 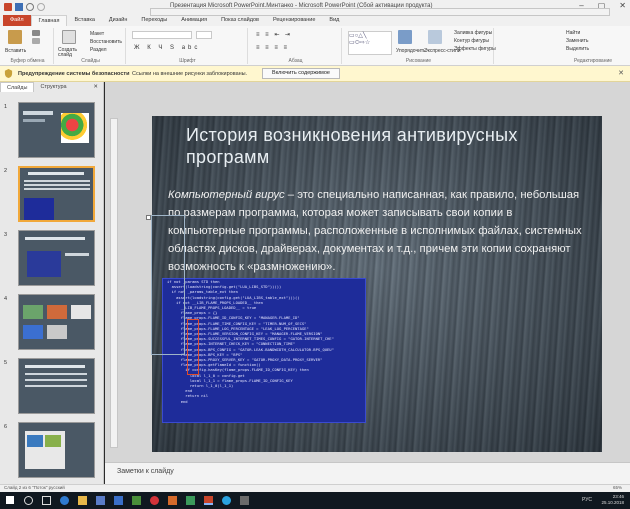 I want to click on cut-icon, so click(x=36, y=33).